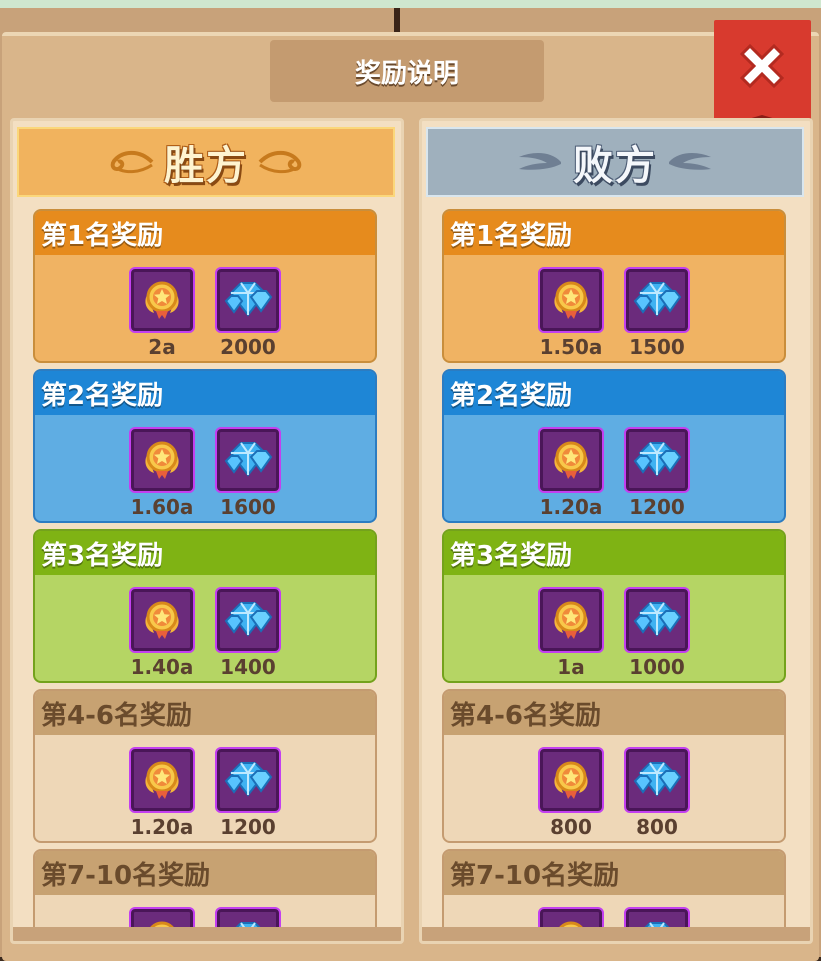  I want to click on reward-quantity: 1.20a, so click(162, 827).